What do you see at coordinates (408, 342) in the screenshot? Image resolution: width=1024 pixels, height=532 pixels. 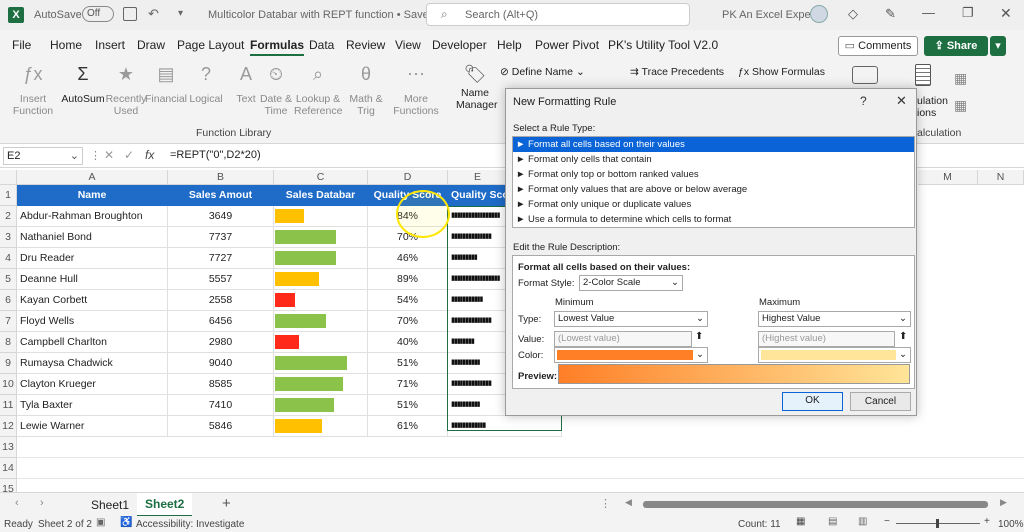 I see `table-cell: 40%` at bounding box center [408, 342].